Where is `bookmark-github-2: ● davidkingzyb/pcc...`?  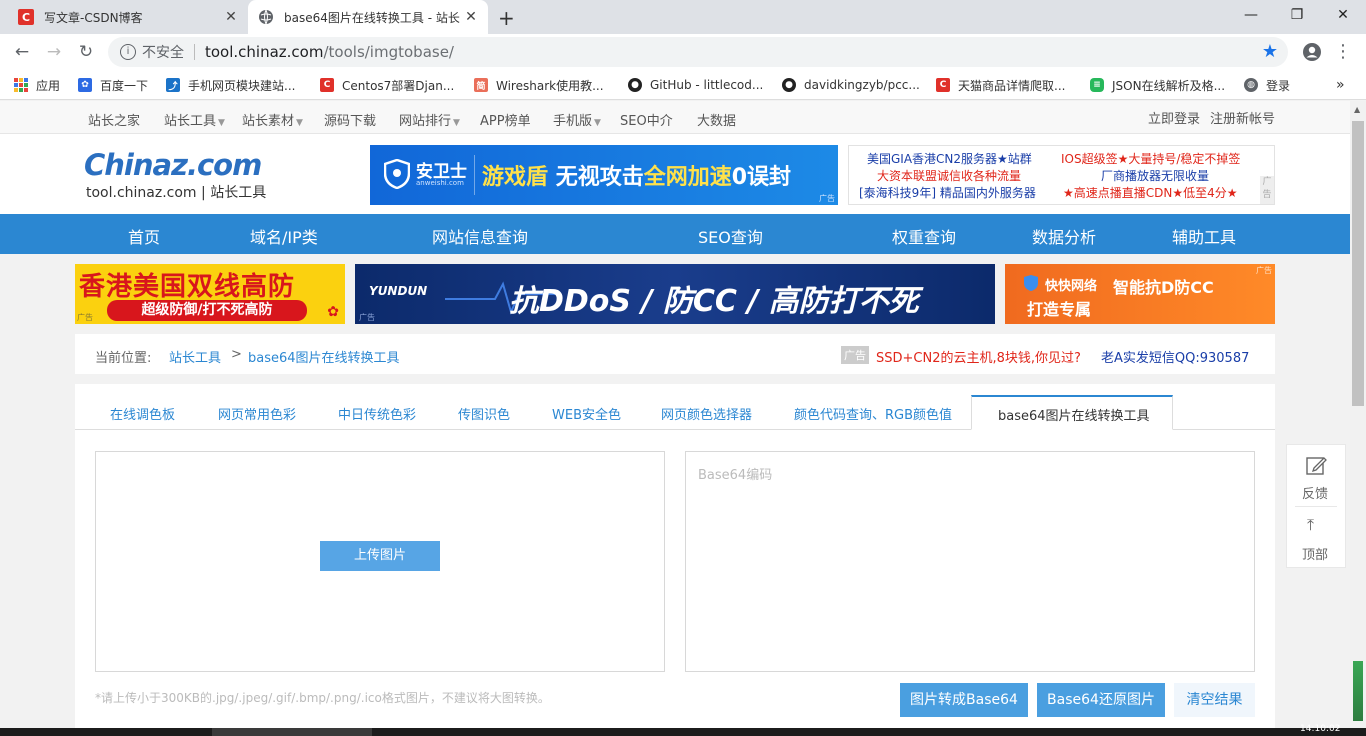
bookmark-github-2: ● davidkingzyb/pcc... is located at coordinates (851, 85).